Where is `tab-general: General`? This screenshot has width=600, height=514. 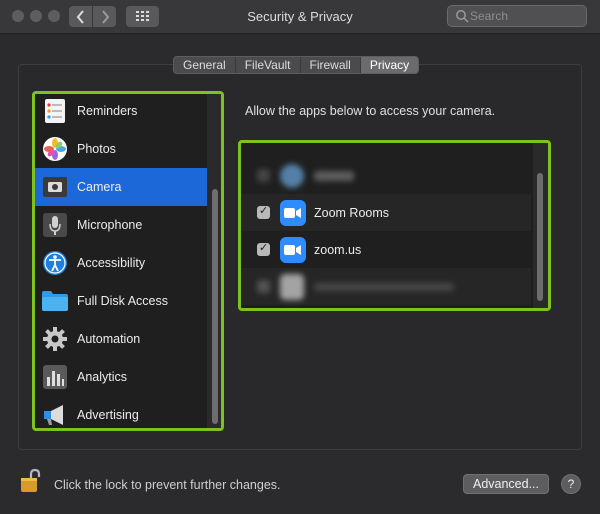
tab-general: General is located at coordinates (205, 65).